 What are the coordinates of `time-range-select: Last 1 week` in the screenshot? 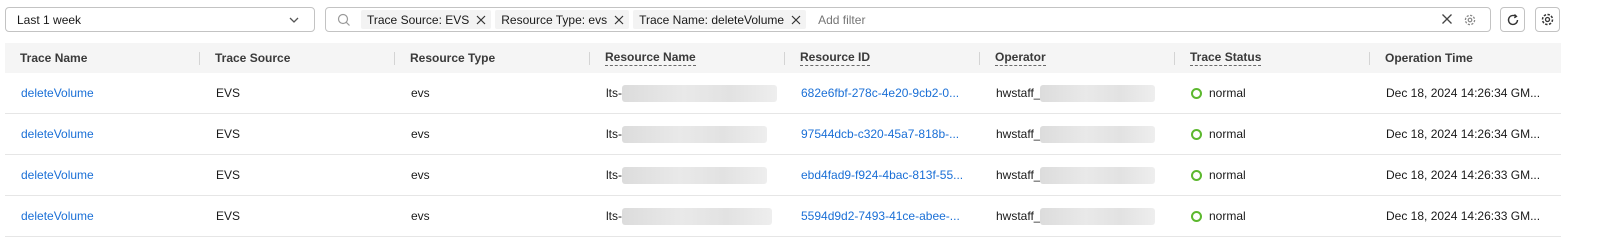 It's located at (160, 19).